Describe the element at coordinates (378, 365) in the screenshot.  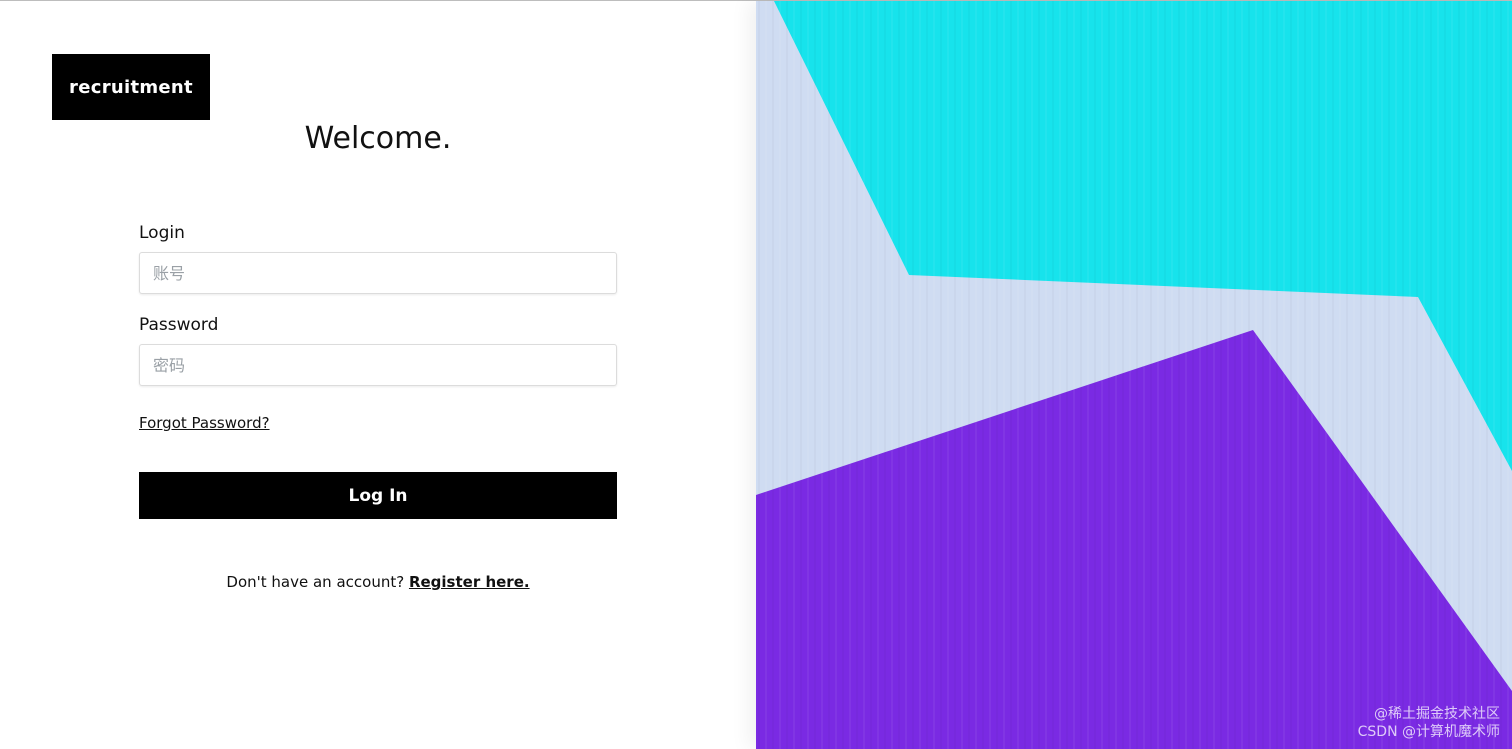
I see `password-input` at that location.